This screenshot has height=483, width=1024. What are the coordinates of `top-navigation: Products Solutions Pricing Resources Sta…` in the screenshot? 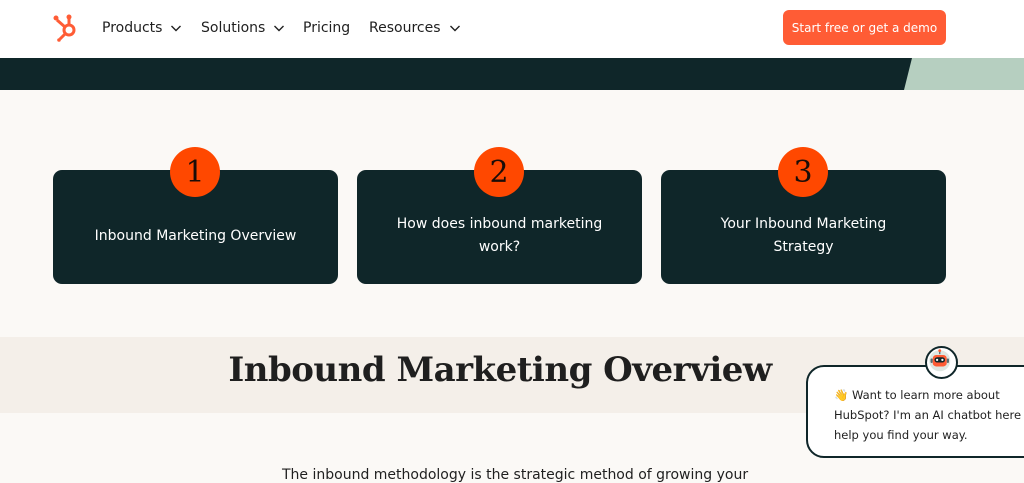 It's located at (512, 29).